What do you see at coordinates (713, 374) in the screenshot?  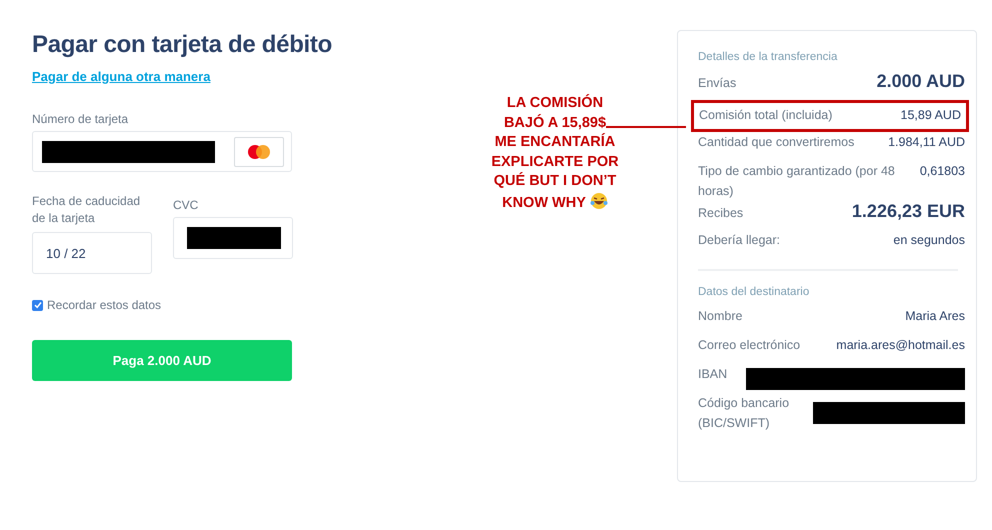 I see `detail-label: IBAN` at bounding box center [713, 374].